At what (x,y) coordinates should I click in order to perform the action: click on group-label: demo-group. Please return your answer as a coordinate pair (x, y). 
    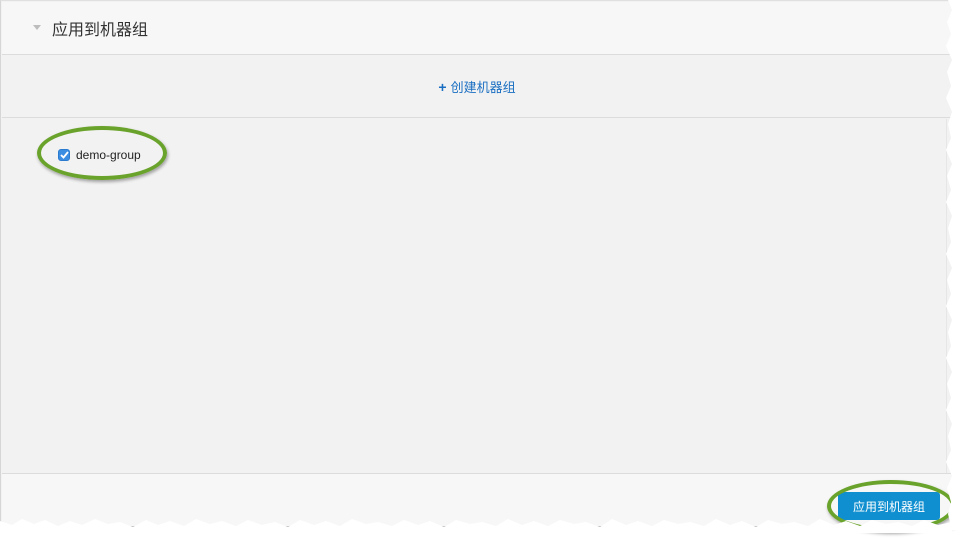
    Looking at the image, I should click on (108, 155).